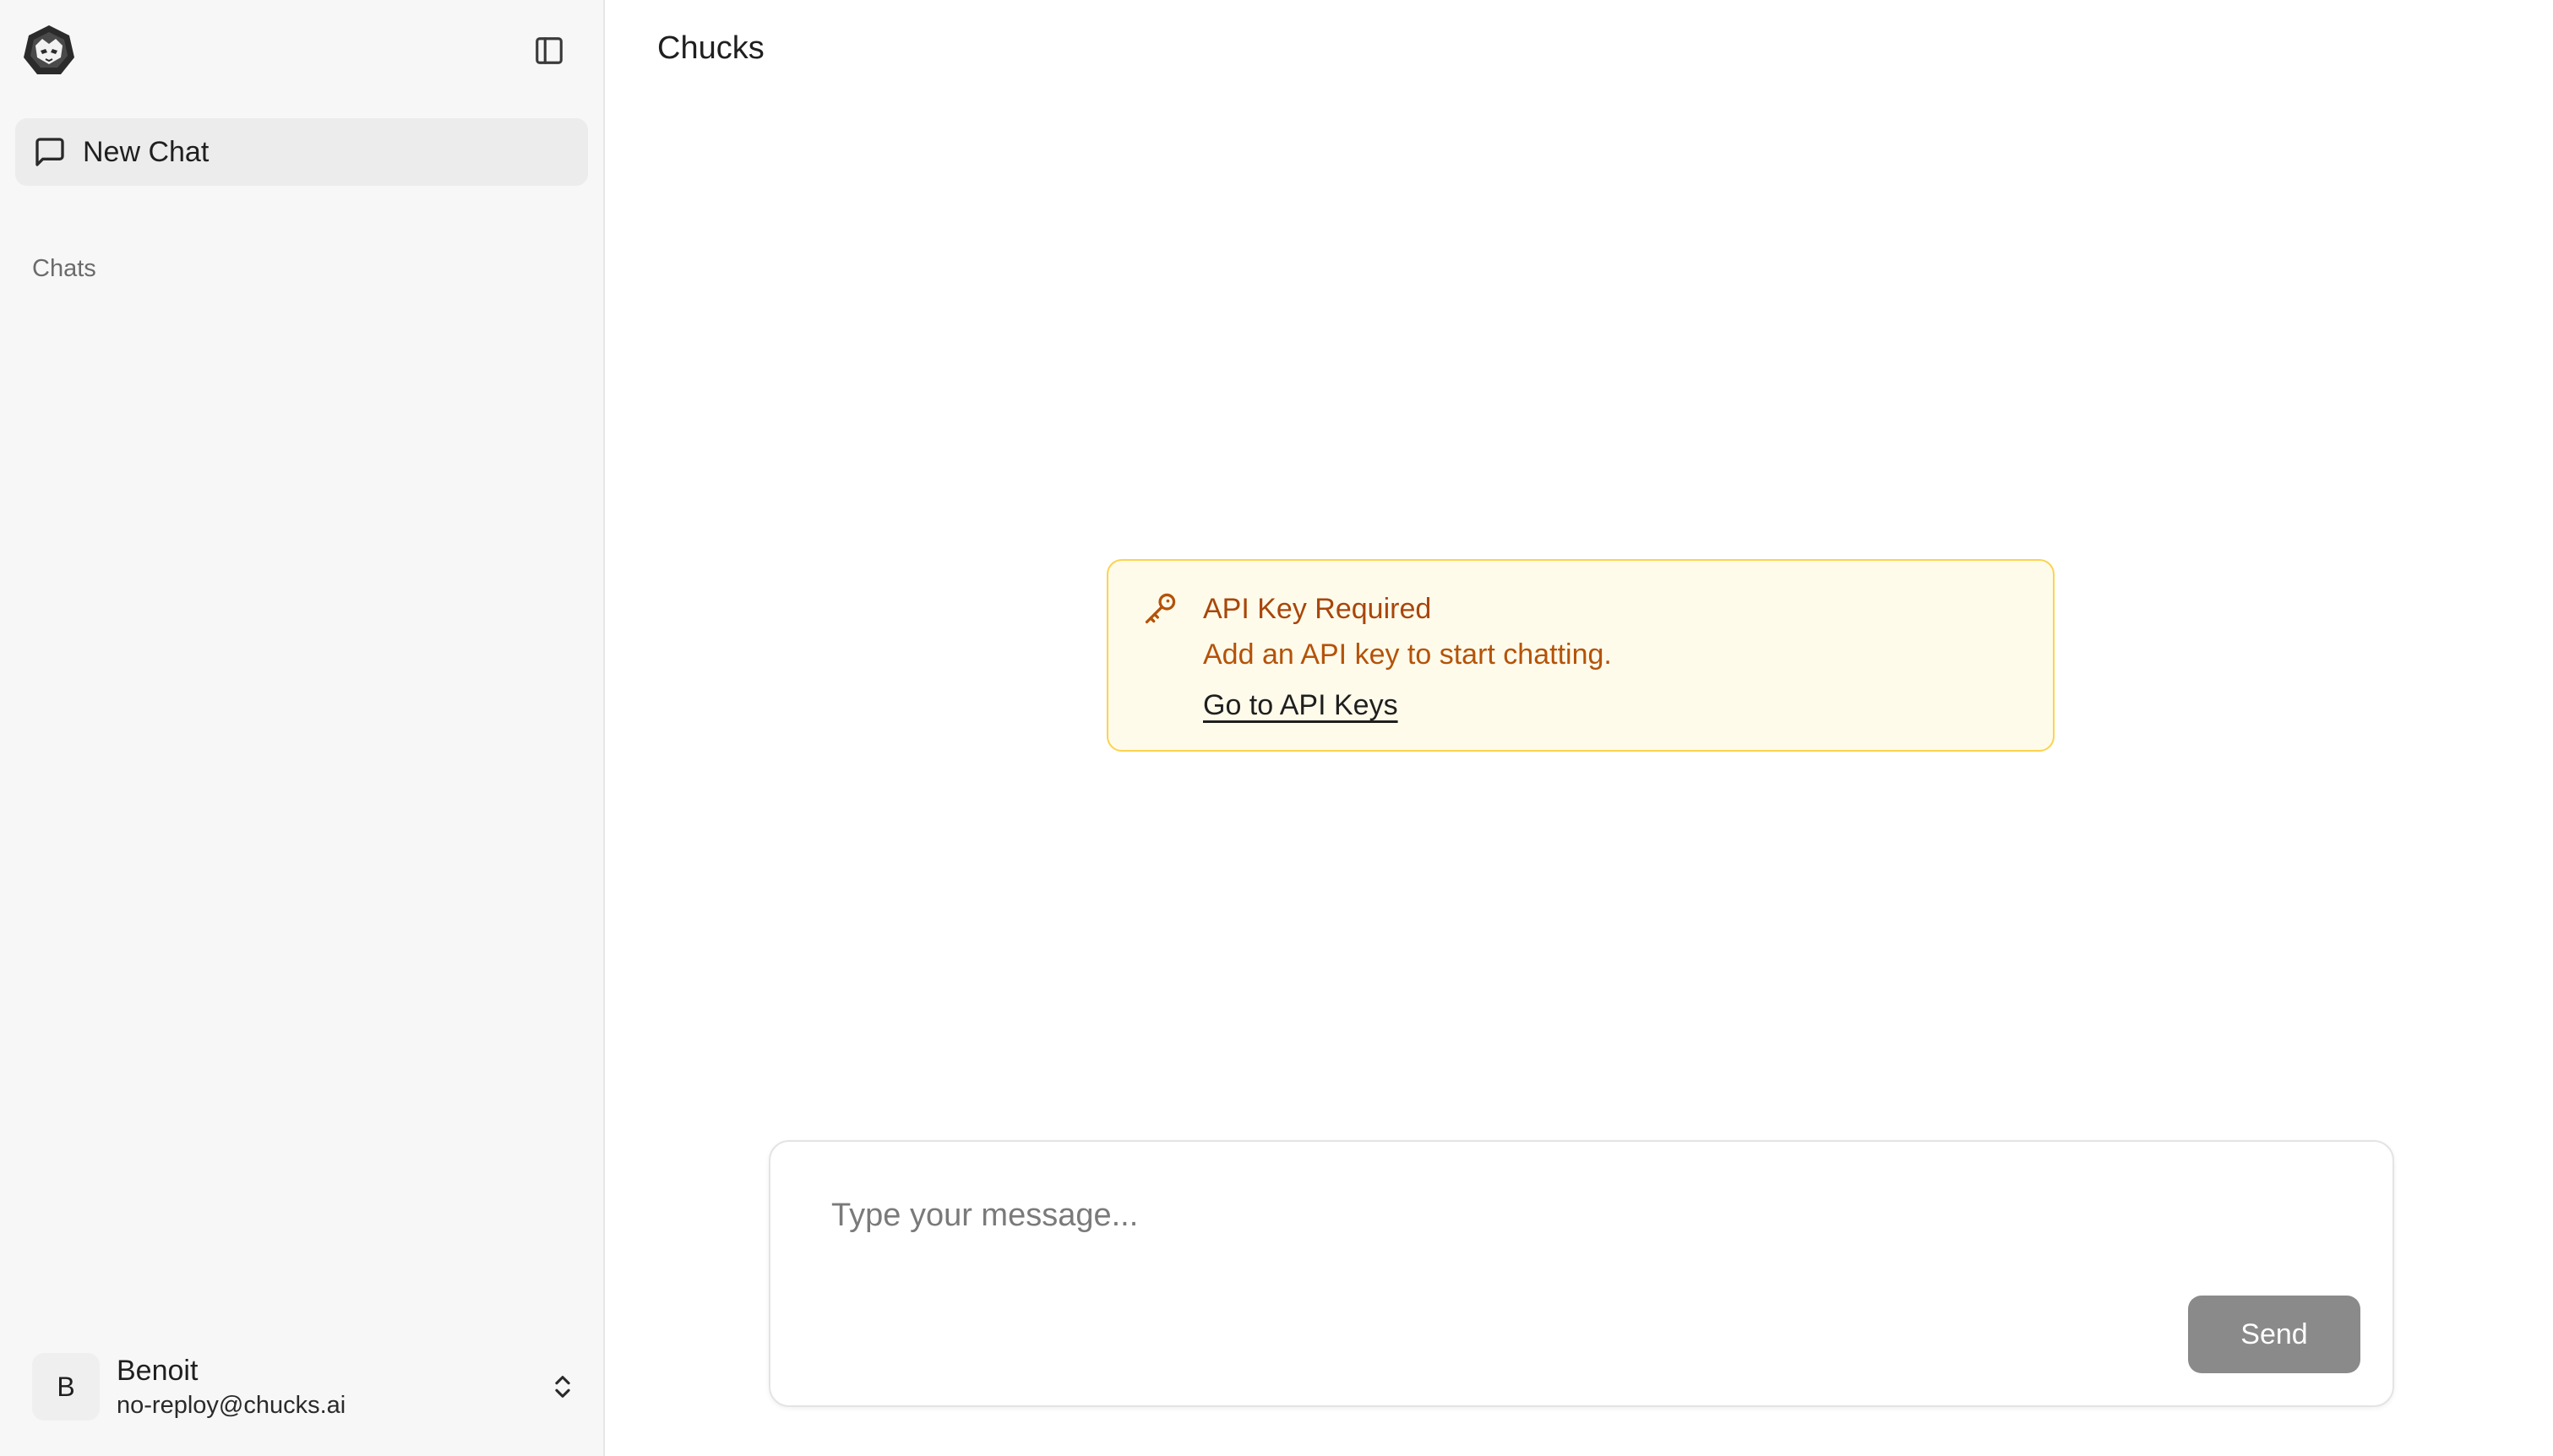  I want to click on message-composer: Send, so click(1581, 1273).